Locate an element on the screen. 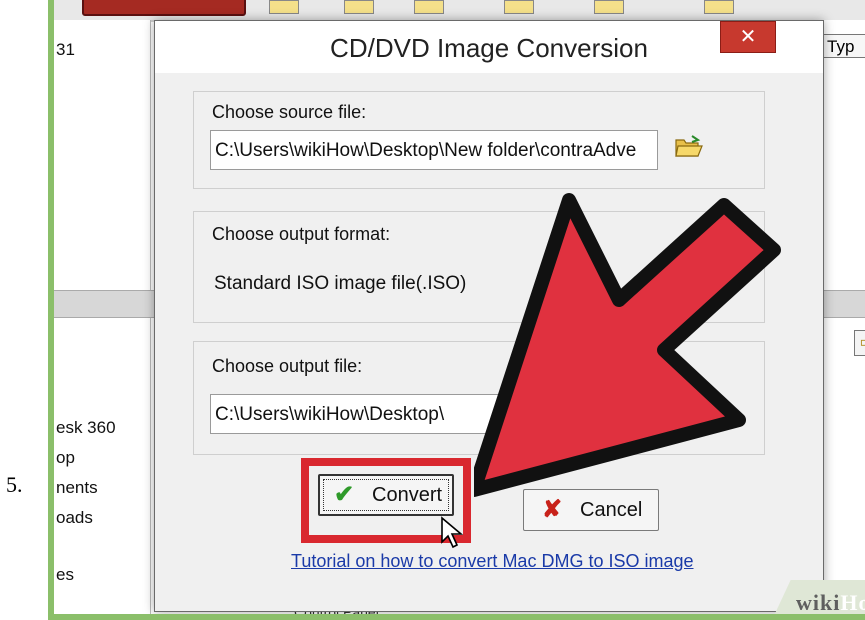 The image size is (865, 620). dialog-title-bar: CD/DVD Image Conversion ✕ is located at coordinates (489, 47).